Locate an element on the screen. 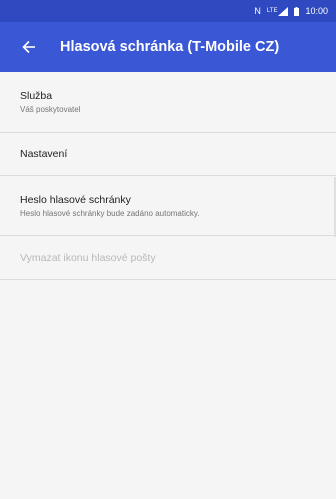 The height and width of the screenshot is (499, 336). setting-service: Služba Váš poskytovatel is located at coordinates (168, 102).